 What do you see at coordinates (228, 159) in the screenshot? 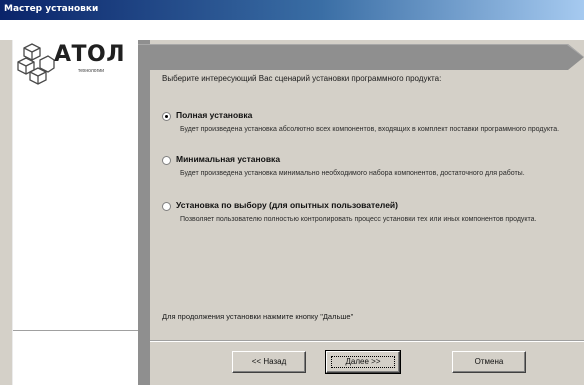
I see `option-label: Минимальная установка` at bounding box center [228, 159].